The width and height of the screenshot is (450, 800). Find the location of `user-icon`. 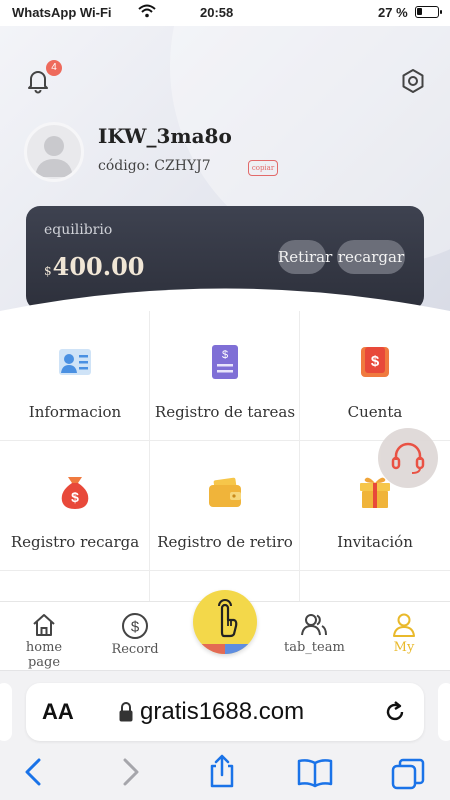

user-icon is located at coordinates (404, 625).